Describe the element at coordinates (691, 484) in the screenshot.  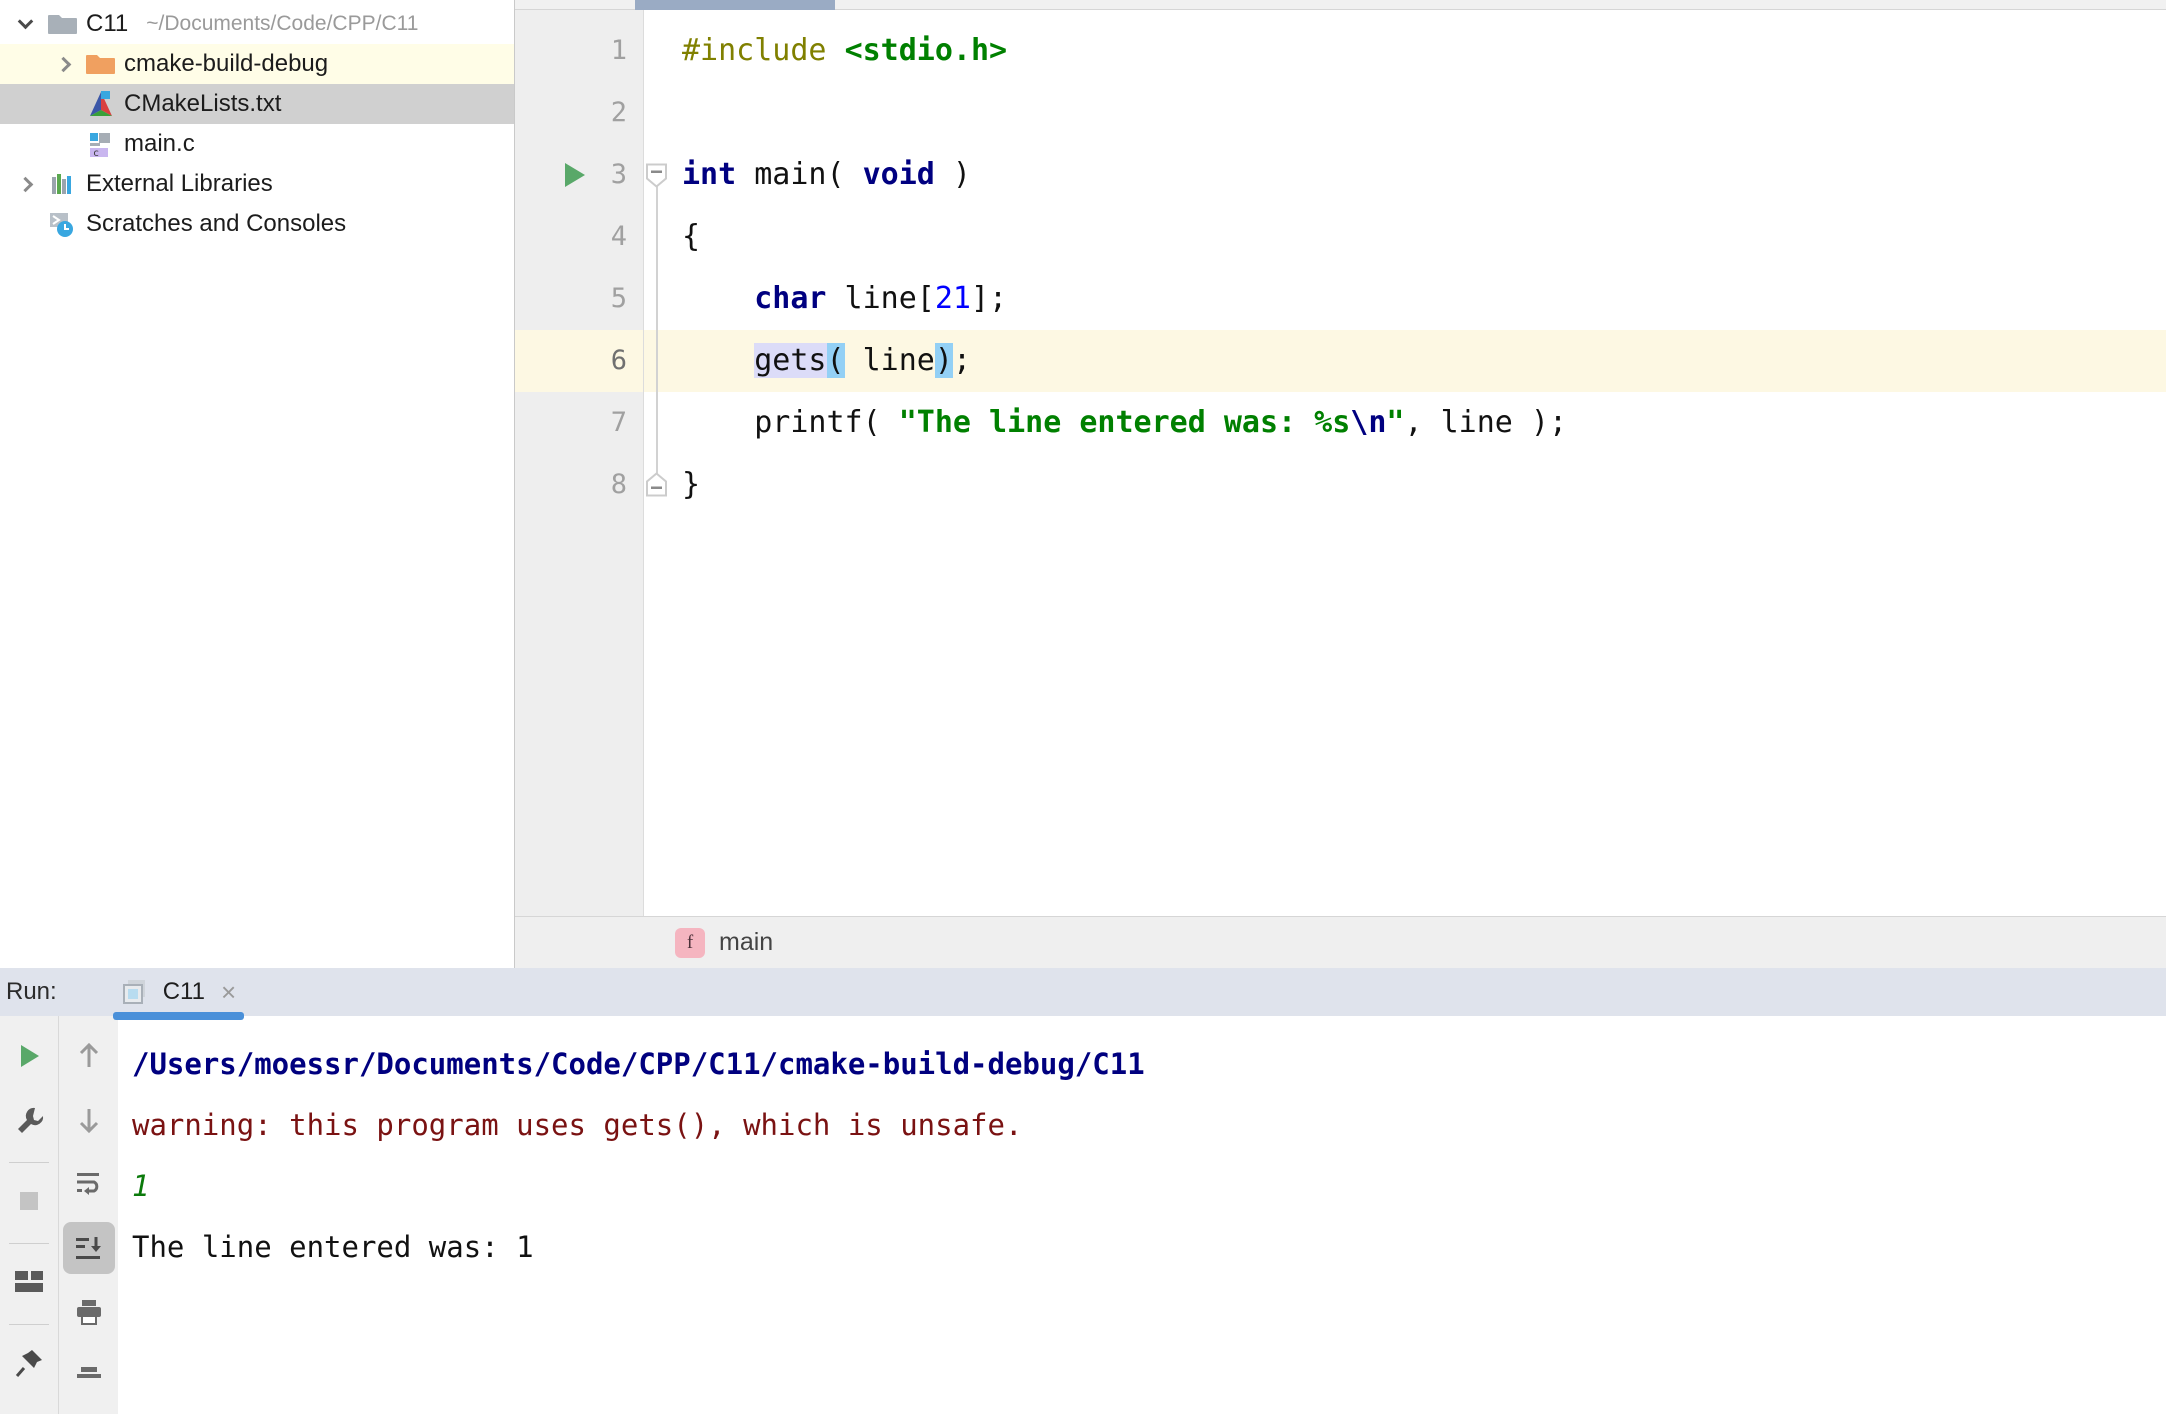
I see `token-close-brace: }` at that location.